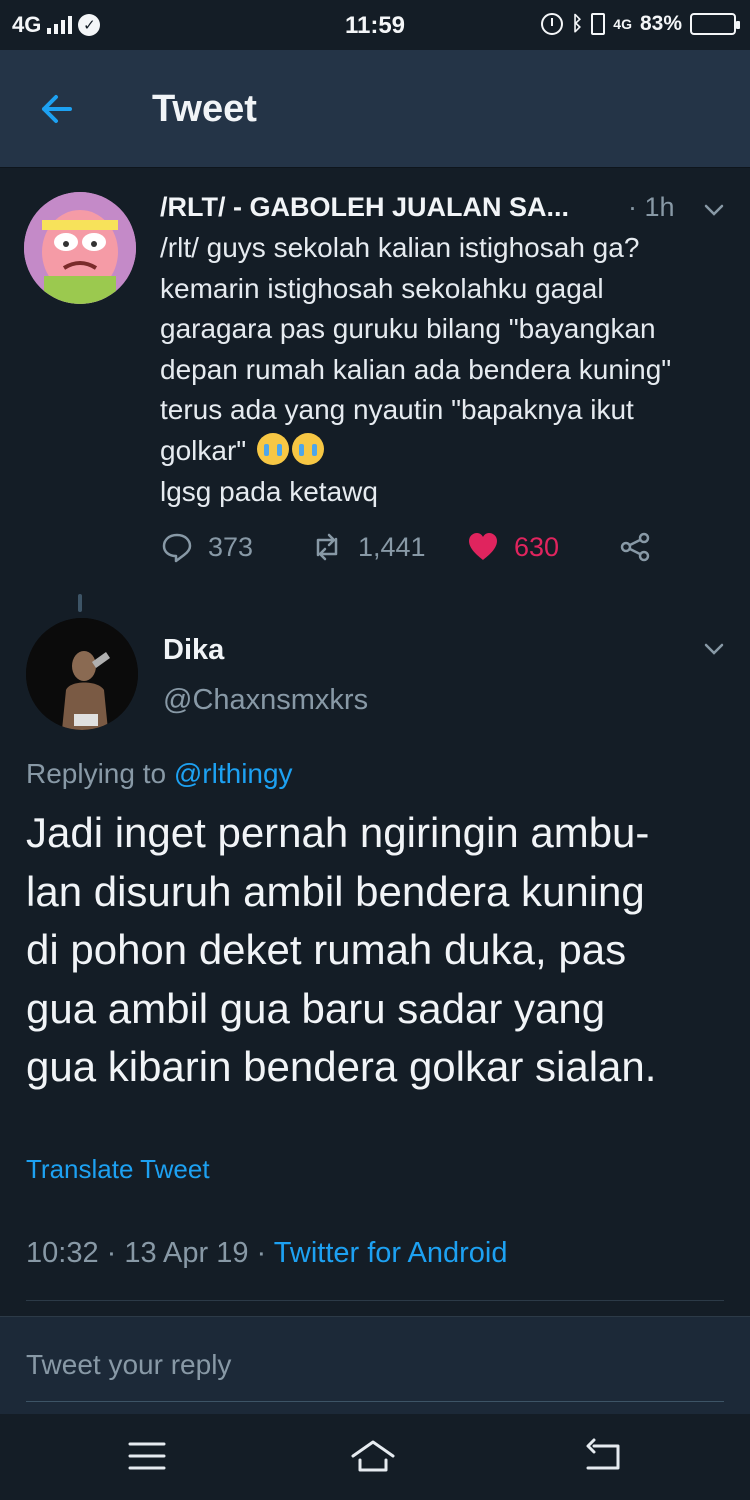  I want to click on menu-icon, so click(147, 1456).